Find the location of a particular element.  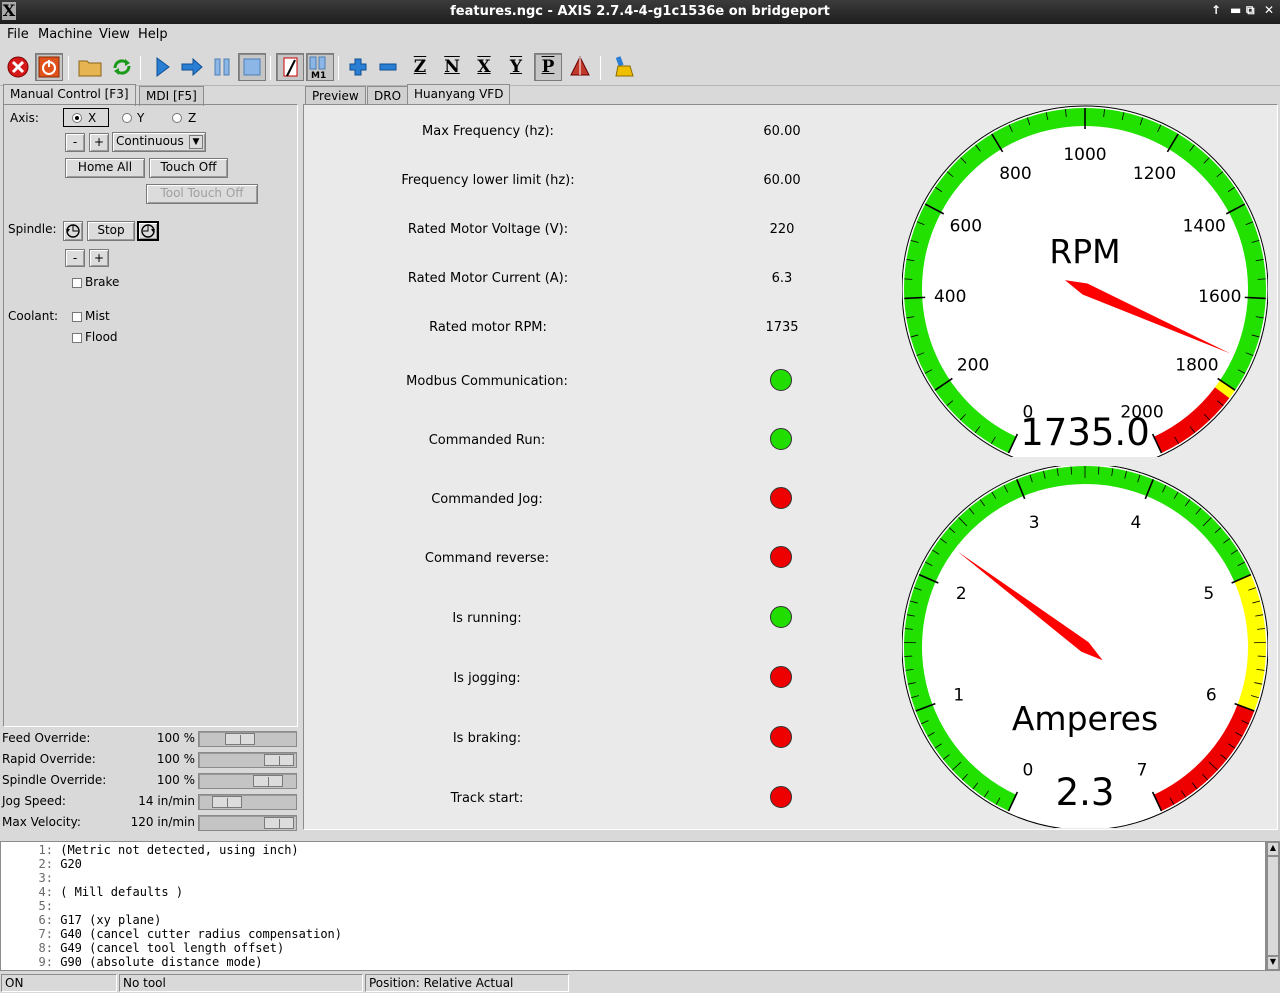

spindle-label: Spindle: is located at coordinates (32, 229).